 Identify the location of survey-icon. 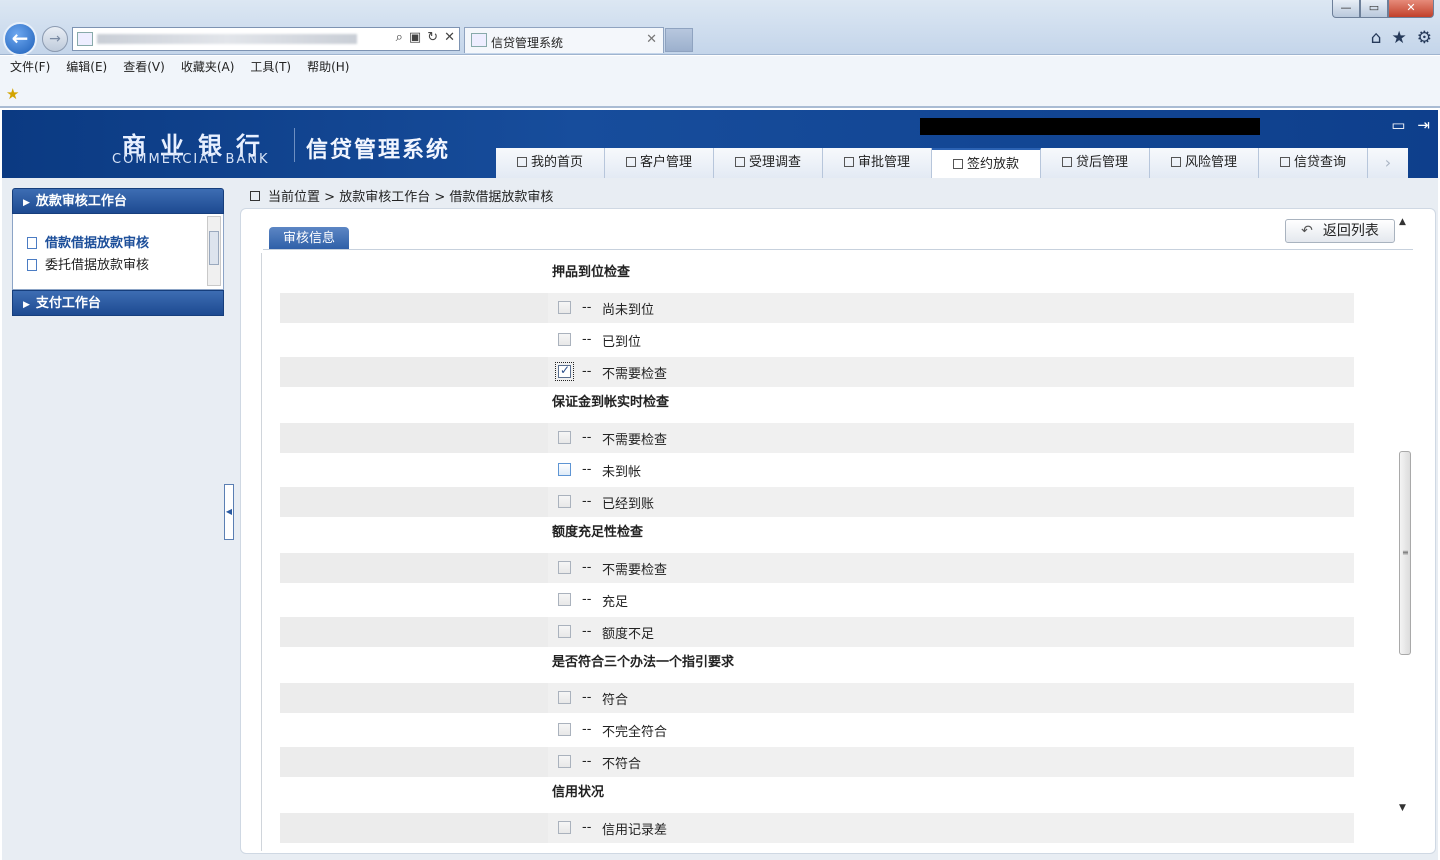
(739, 162).